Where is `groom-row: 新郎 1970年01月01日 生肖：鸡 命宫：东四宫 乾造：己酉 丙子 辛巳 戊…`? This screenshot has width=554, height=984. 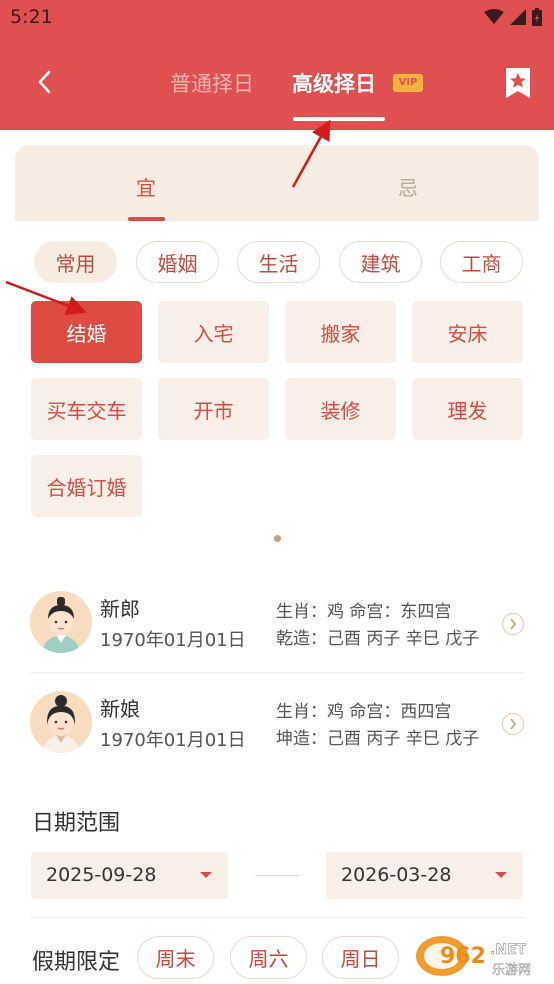 groom-row: 新郎 1970年01月01日 生肖：鸡 命宫：东四宫 乾造：己酉 丙子 辛巳 戊… is located at coordinates (277, 631).